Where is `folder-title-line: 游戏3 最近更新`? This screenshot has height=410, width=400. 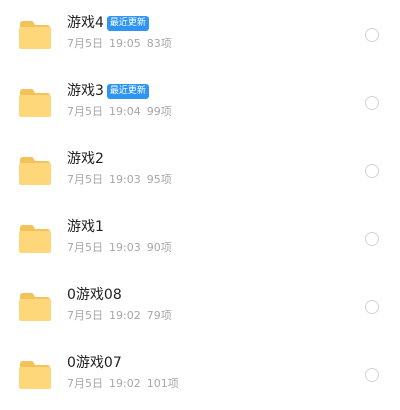 folder-title-line: 游戏3 最近更新 is located at coordinates (108, 91).